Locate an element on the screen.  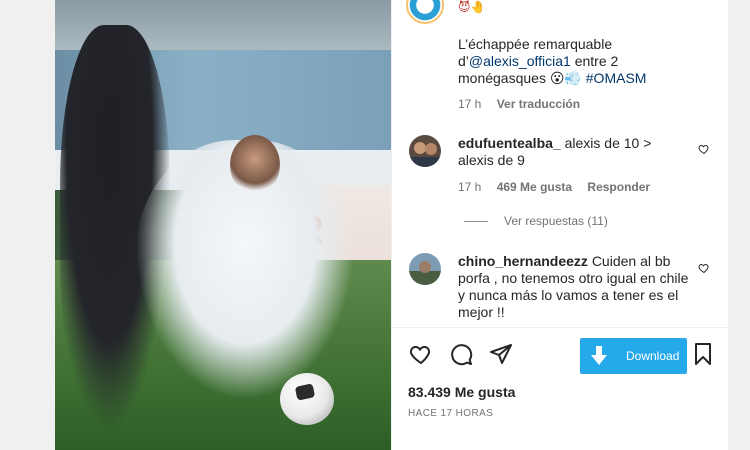
download-button: Download is located at coordinates (633, 356).